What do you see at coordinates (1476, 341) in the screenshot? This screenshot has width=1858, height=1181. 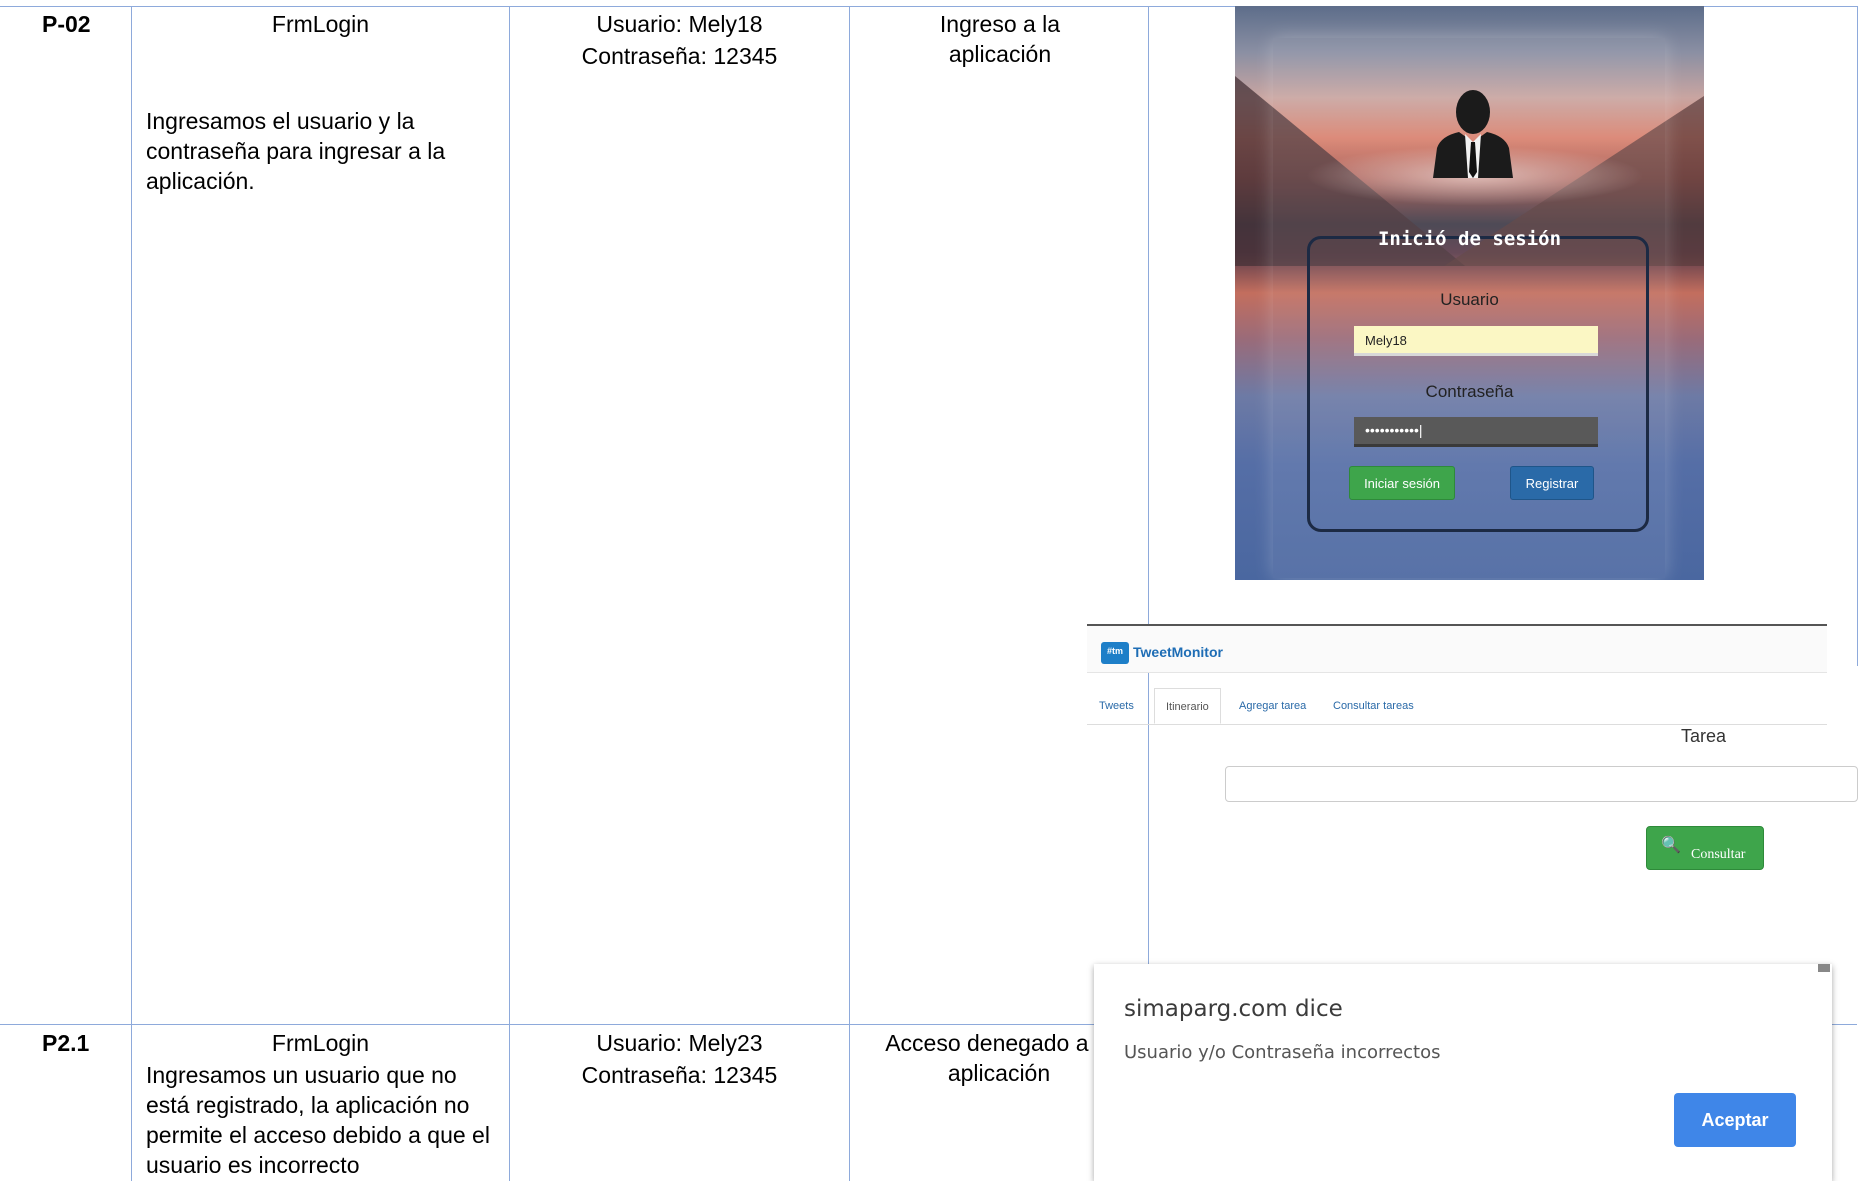 I see `user-input: Mely18` at bounding box center [1476, 341].